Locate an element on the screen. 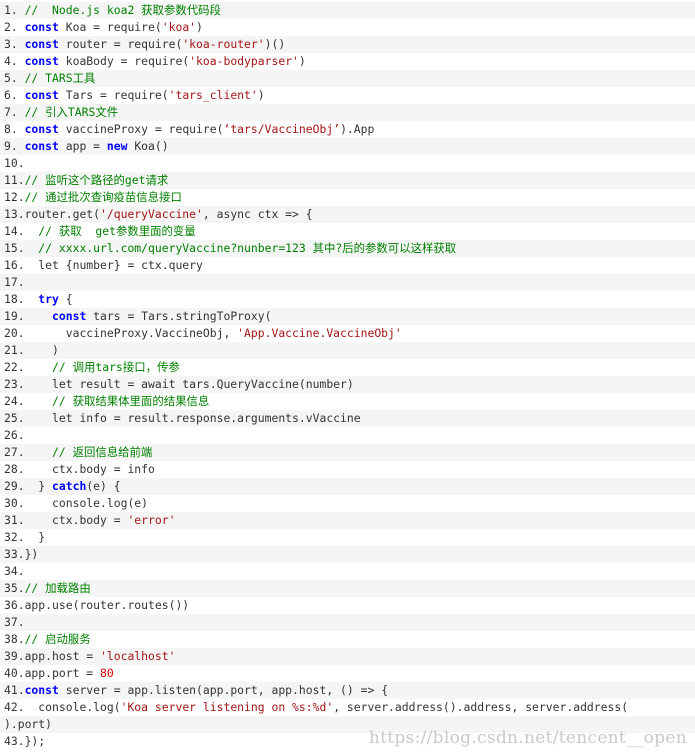  code-token-plain: ).port) is located at coordinates (28, 724).